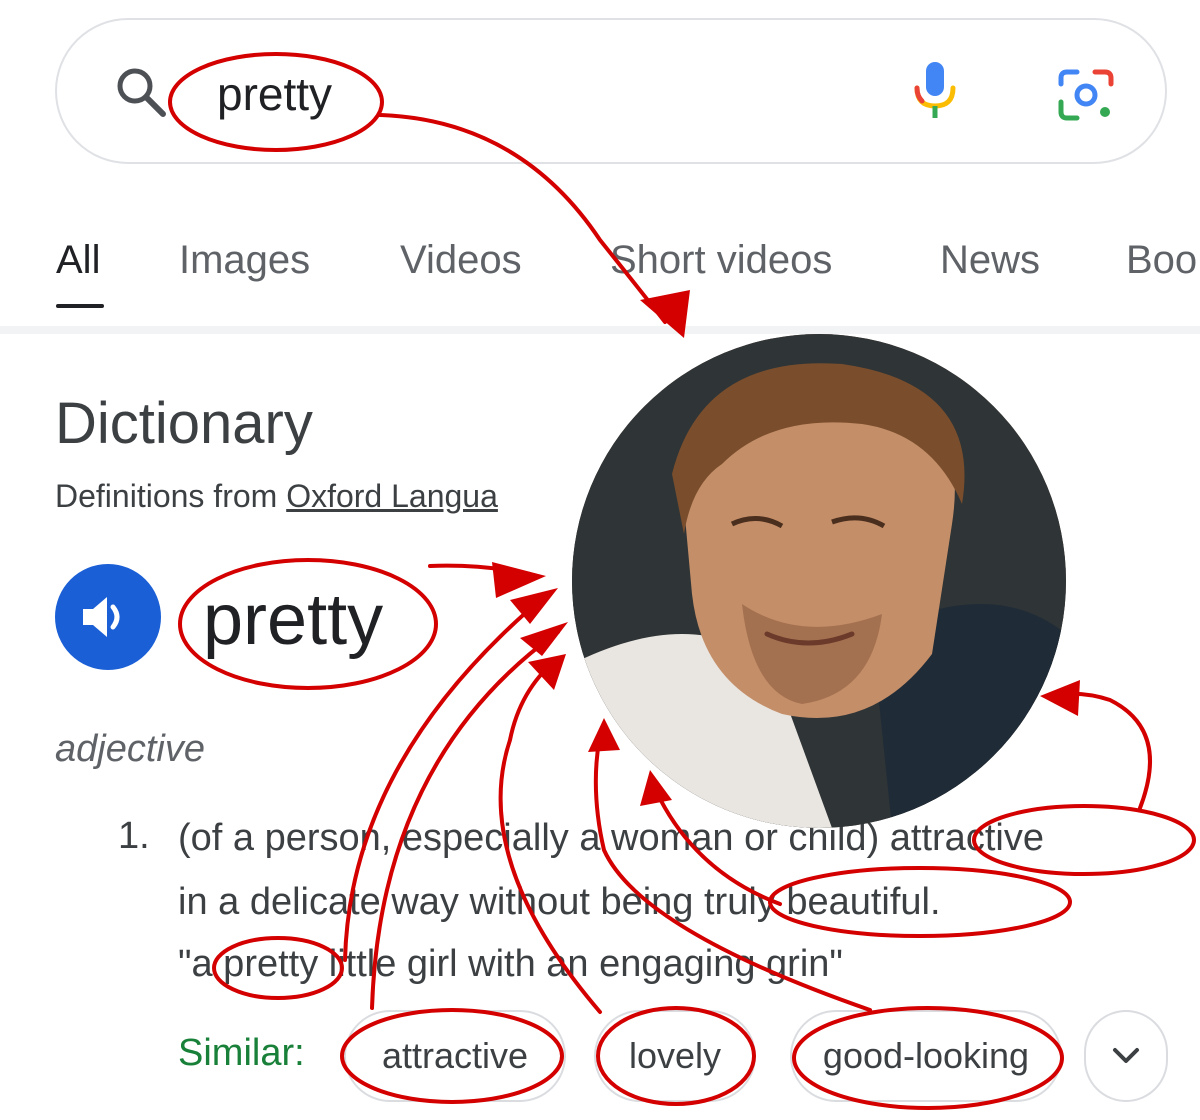  I want to click on search-tabs: All Images Videos Short videos News Boo, so click(600, 270).